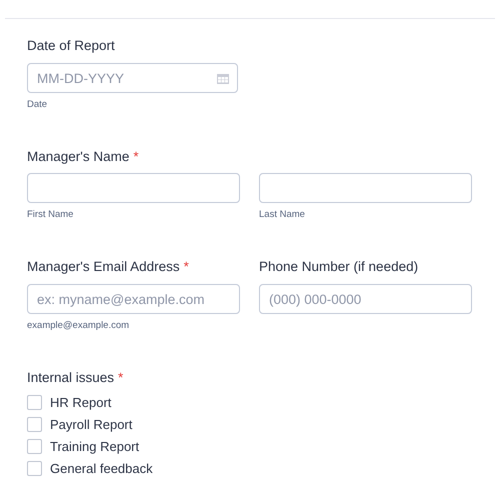 Image resolution: width=500 pixels, height=484 pixels. I want to click on option-label: Training Report, so click(95, 446).